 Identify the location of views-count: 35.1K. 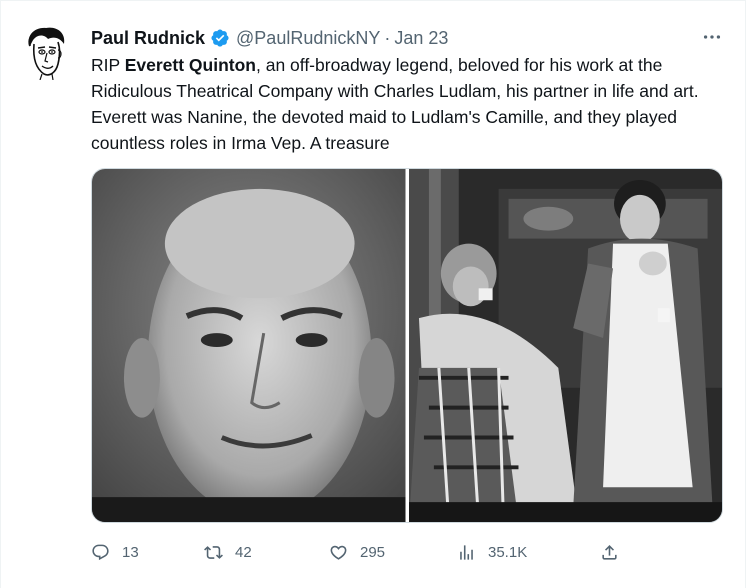
(508, 552).